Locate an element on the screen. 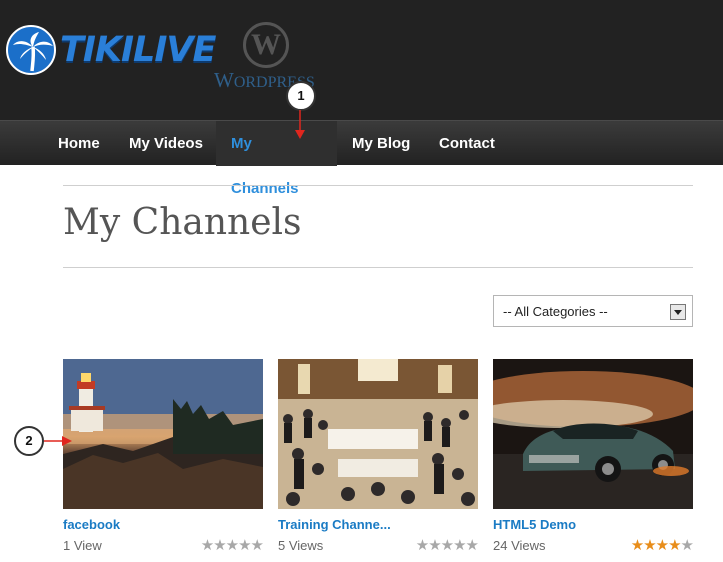 The image size is (723, 562). channel-views: 1 View is located at coordinates (82, 545).